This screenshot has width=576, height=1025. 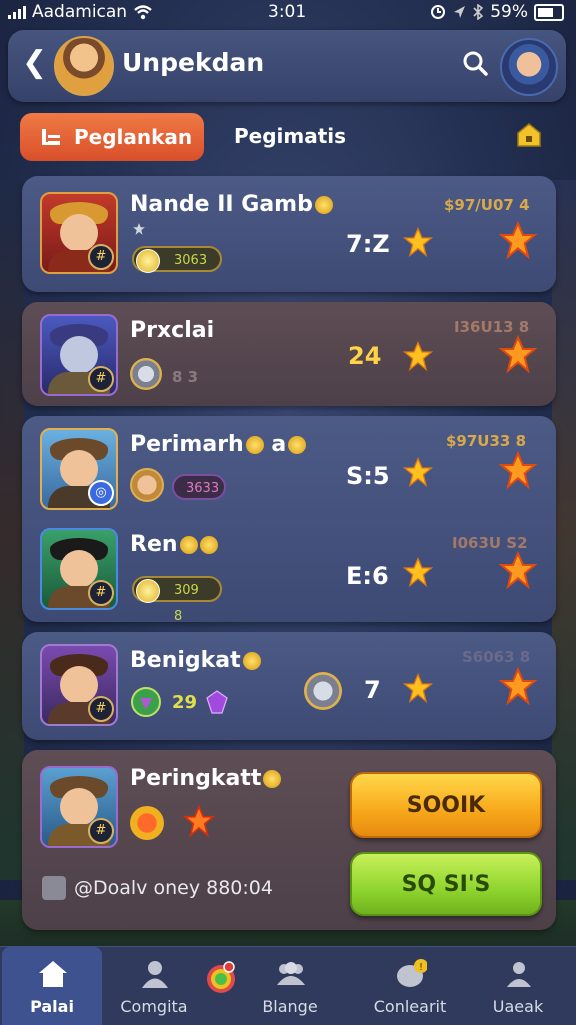 I want to click on clock: 3:01, so click(x=287, y=12).